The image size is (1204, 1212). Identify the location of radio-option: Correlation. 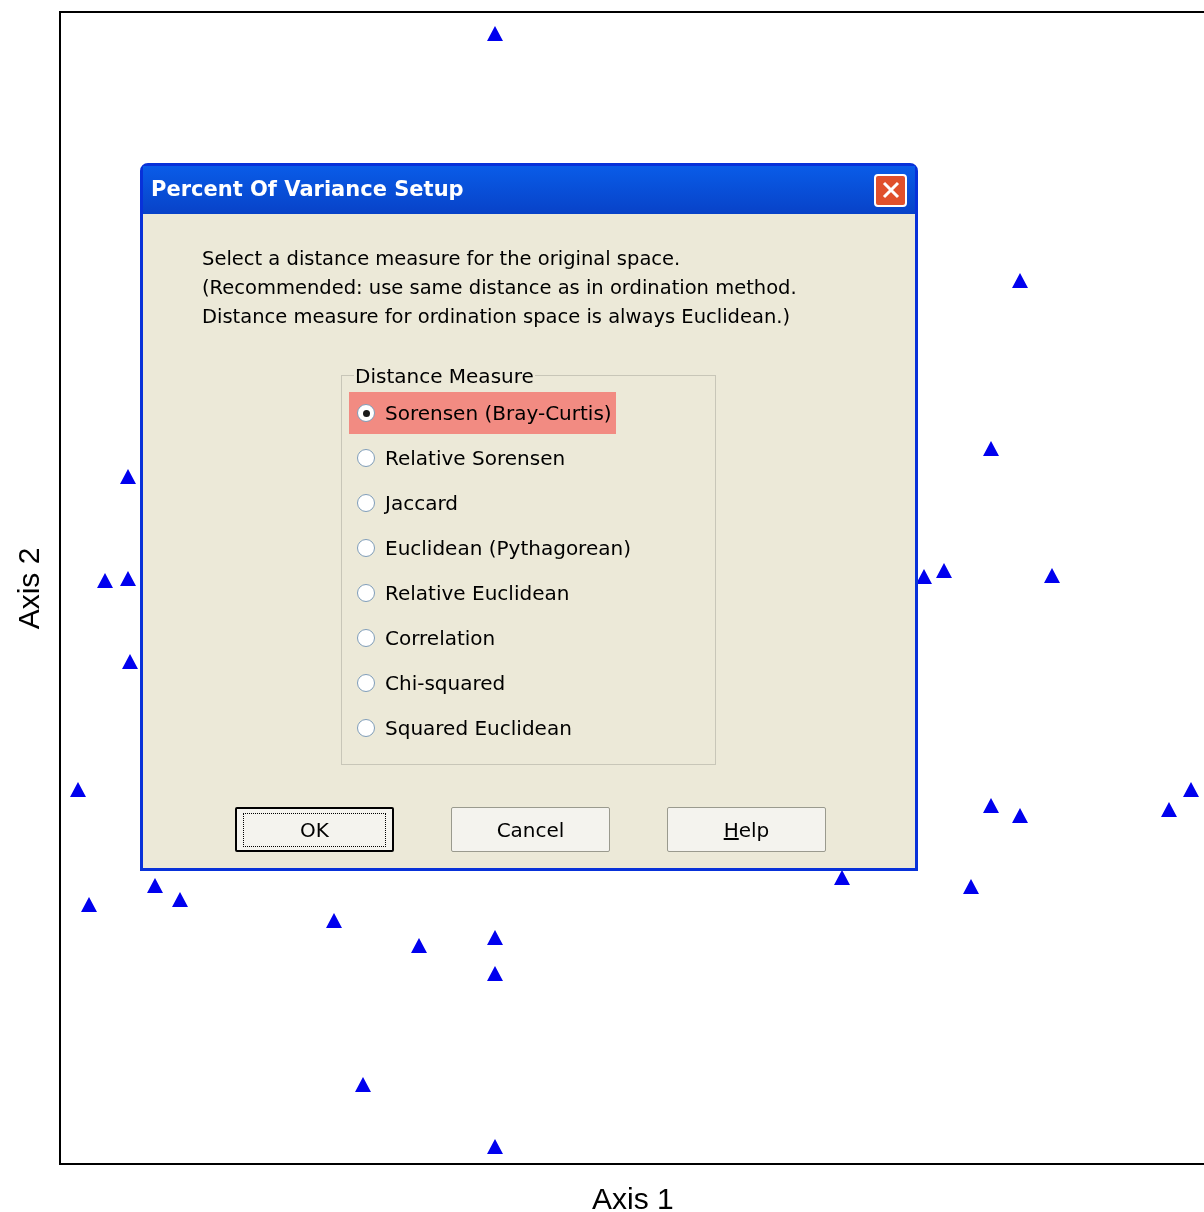
(424, 638).